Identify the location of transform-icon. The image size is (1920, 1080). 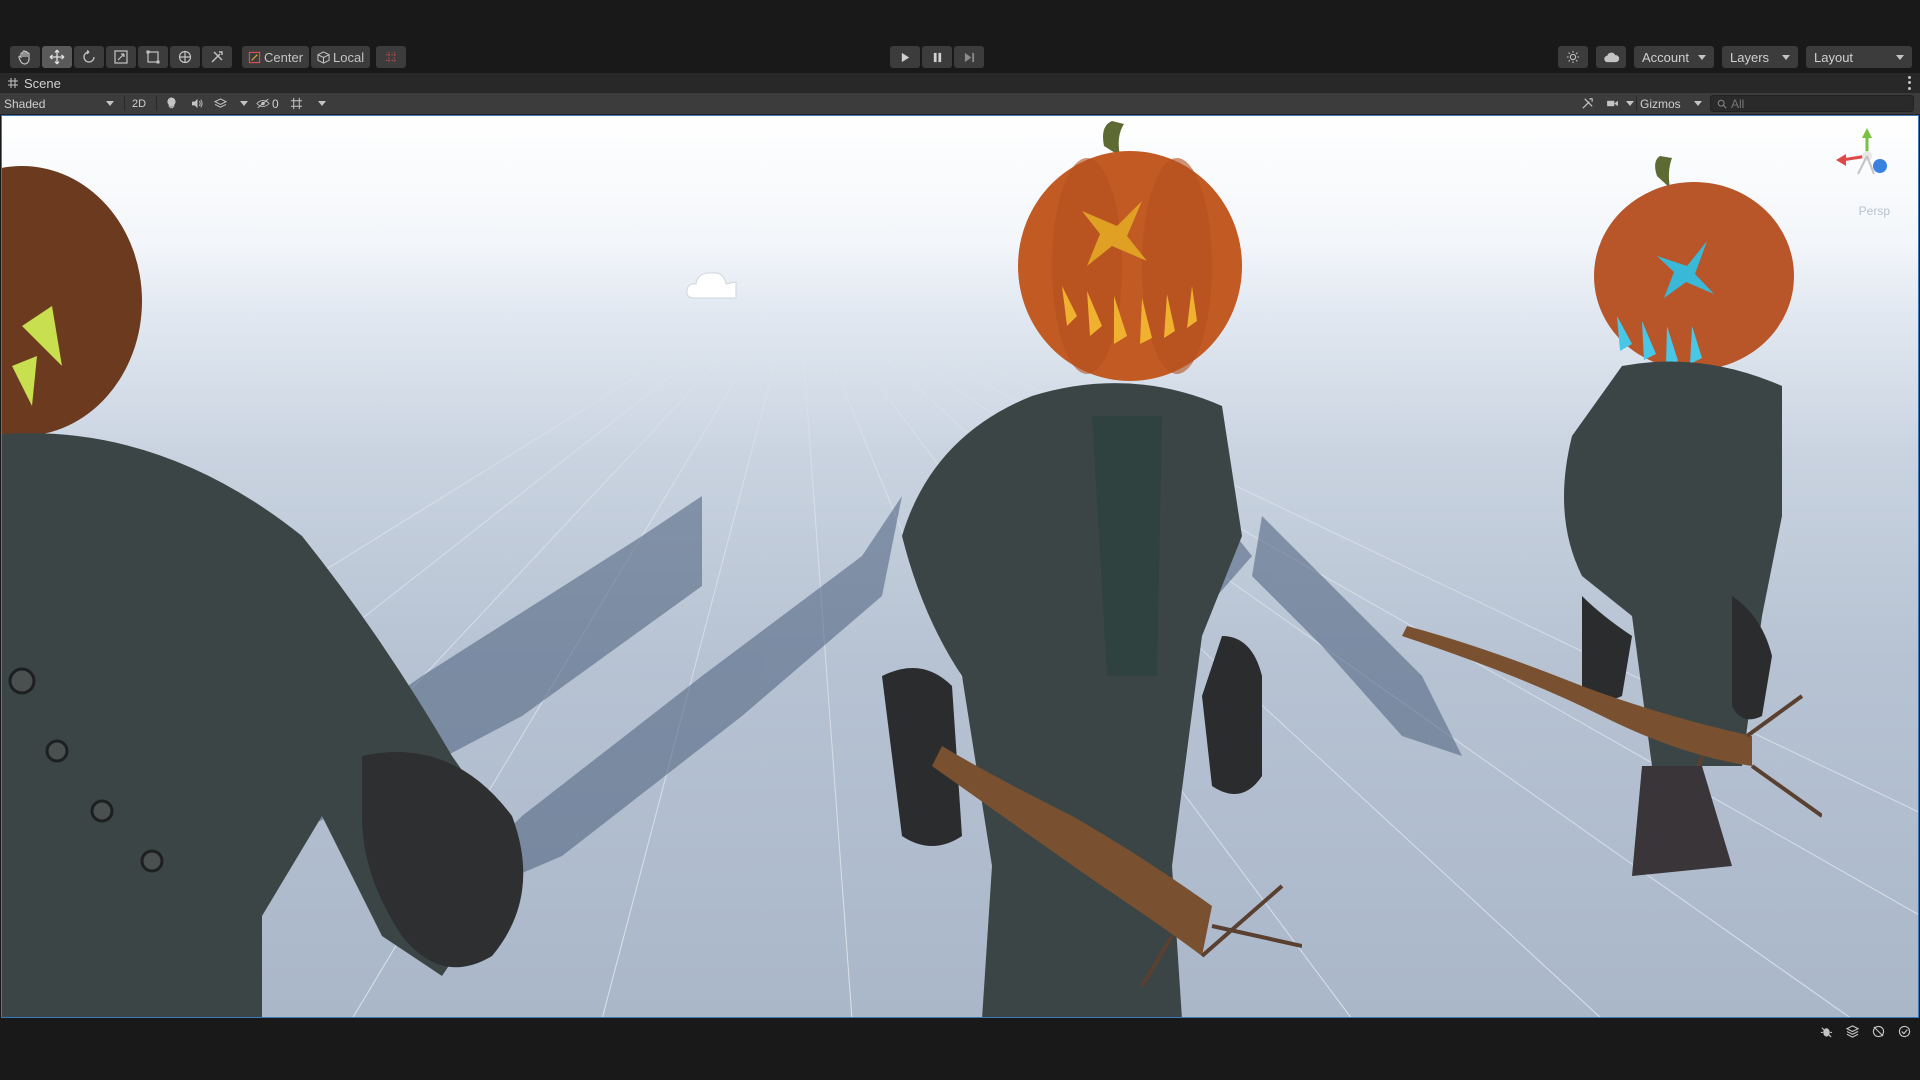
(185, 57).